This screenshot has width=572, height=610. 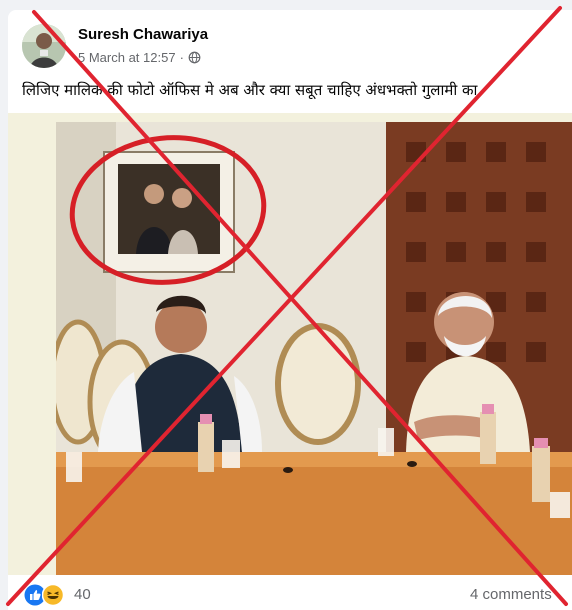 What do you see at coordinates (82, 594) in the screenshot?
I see `reaction-count: 40` at bounding box center [82, 594].